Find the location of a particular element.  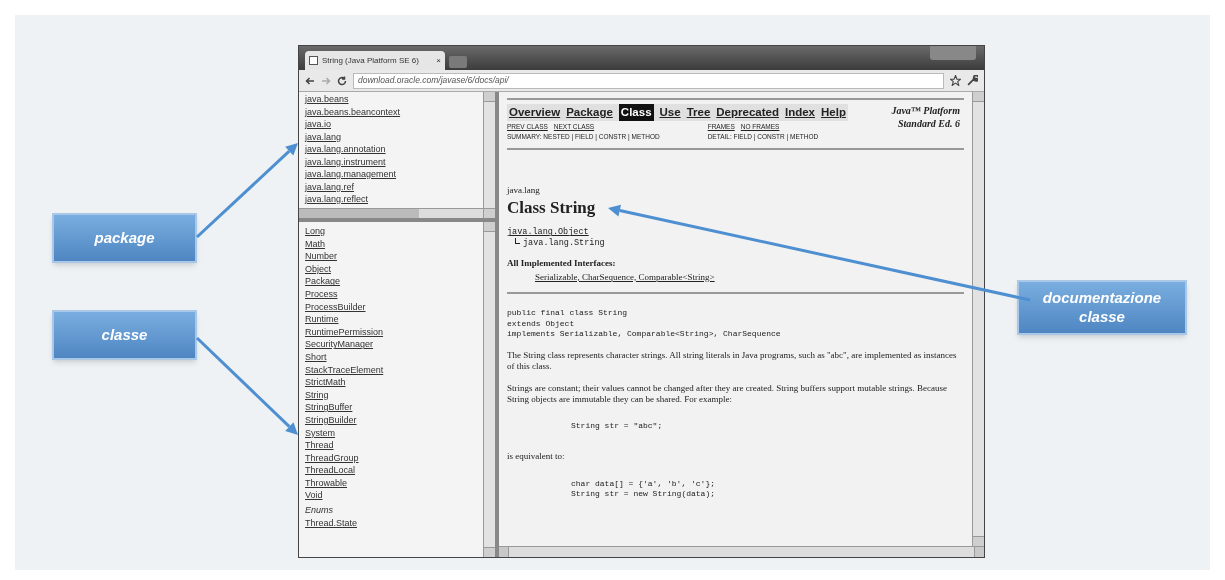

callout-label: classe is located at coordinates (124, 335).